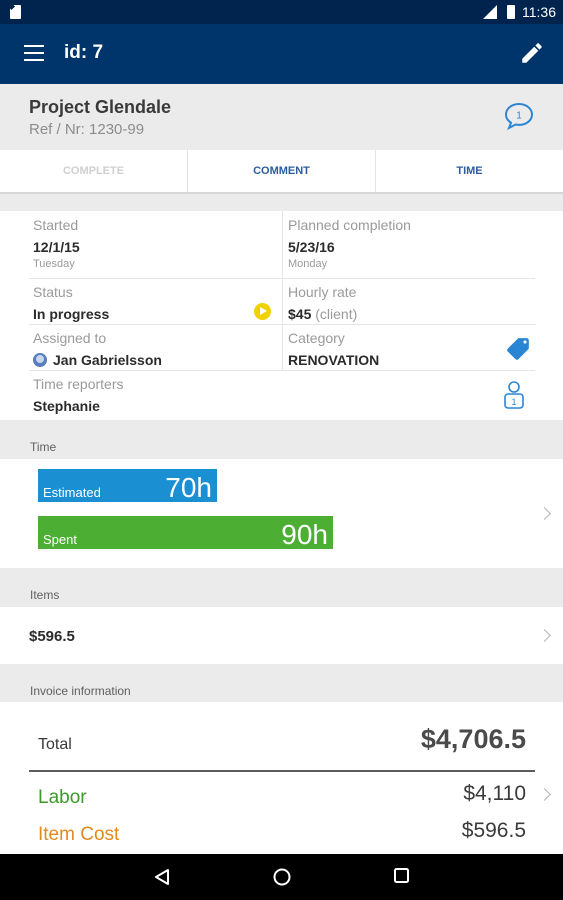  Describe the element at coordinates (60, 539) in the screenshot. I see `spent-label: Spent` at that location.